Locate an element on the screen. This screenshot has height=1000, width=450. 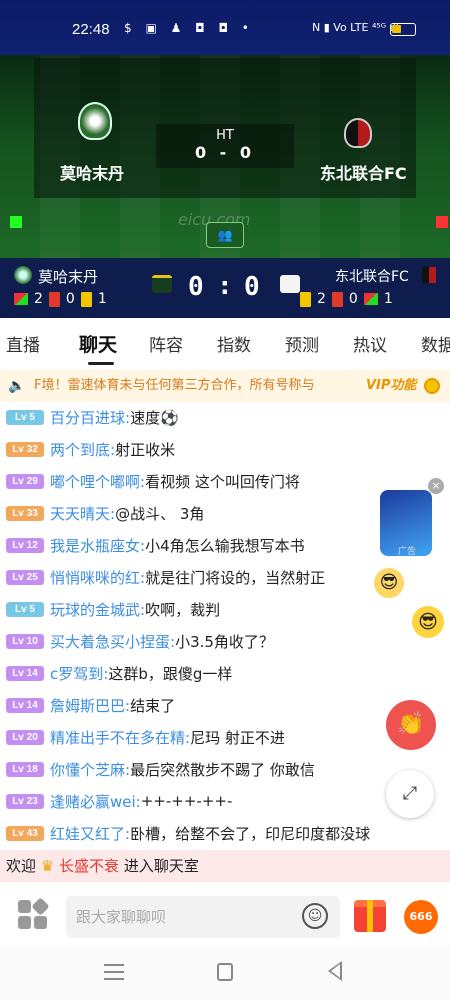
vip-label: VIP功能 is located at coordinates (391, 385).